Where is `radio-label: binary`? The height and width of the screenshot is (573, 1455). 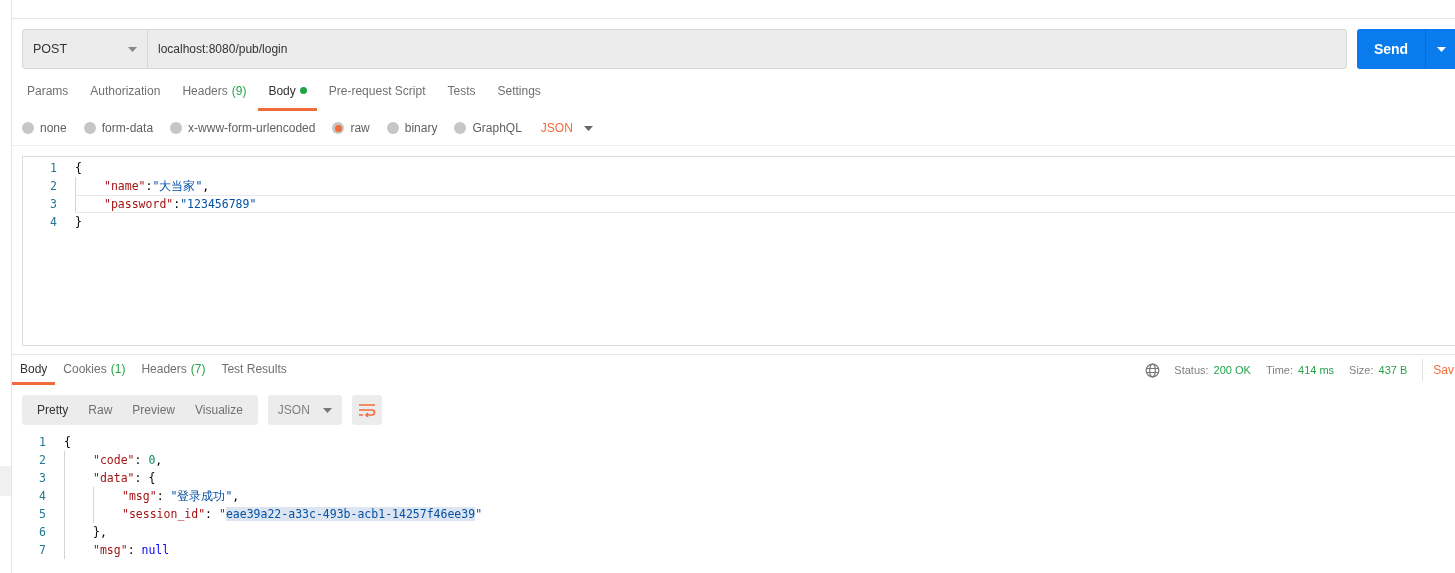 radio-label: binary is located at coordinates (421, 128).